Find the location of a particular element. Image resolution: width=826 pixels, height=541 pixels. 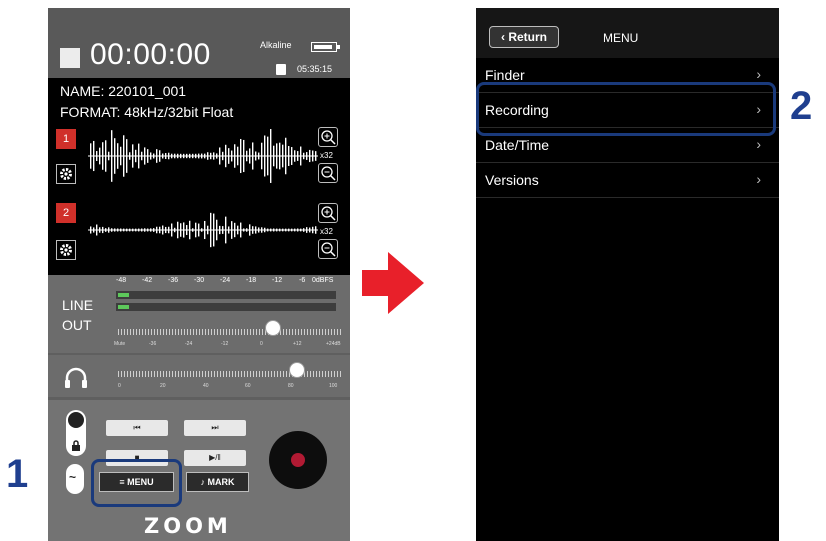

chevron-right-icon: › is located at coordinates (758, 144).